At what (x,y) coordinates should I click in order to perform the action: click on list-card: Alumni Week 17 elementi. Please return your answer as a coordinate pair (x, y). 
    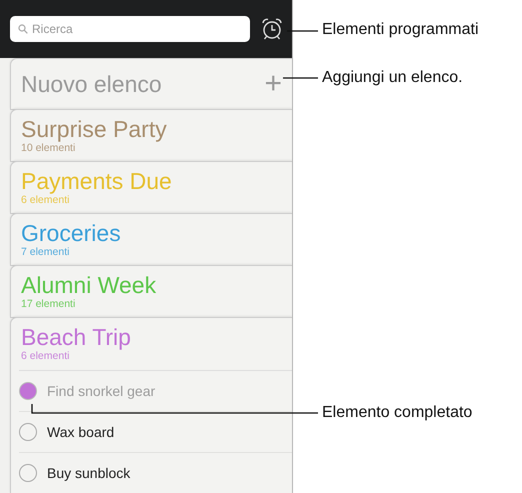
    Looking at the image, I should click on (151, 291).